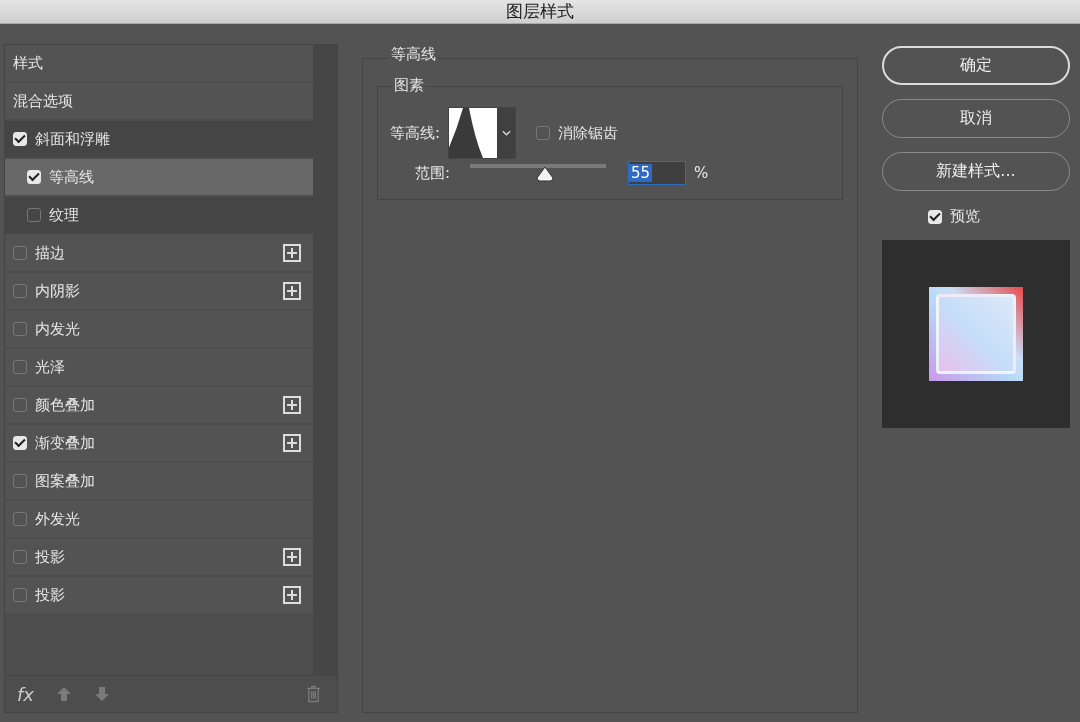 The width and height of the screenshot is (1080, 722). What do you see at coordinates (159, 519) in the screenshot?
I see `effect-item: 外发光` at bounding box center [159, 519].